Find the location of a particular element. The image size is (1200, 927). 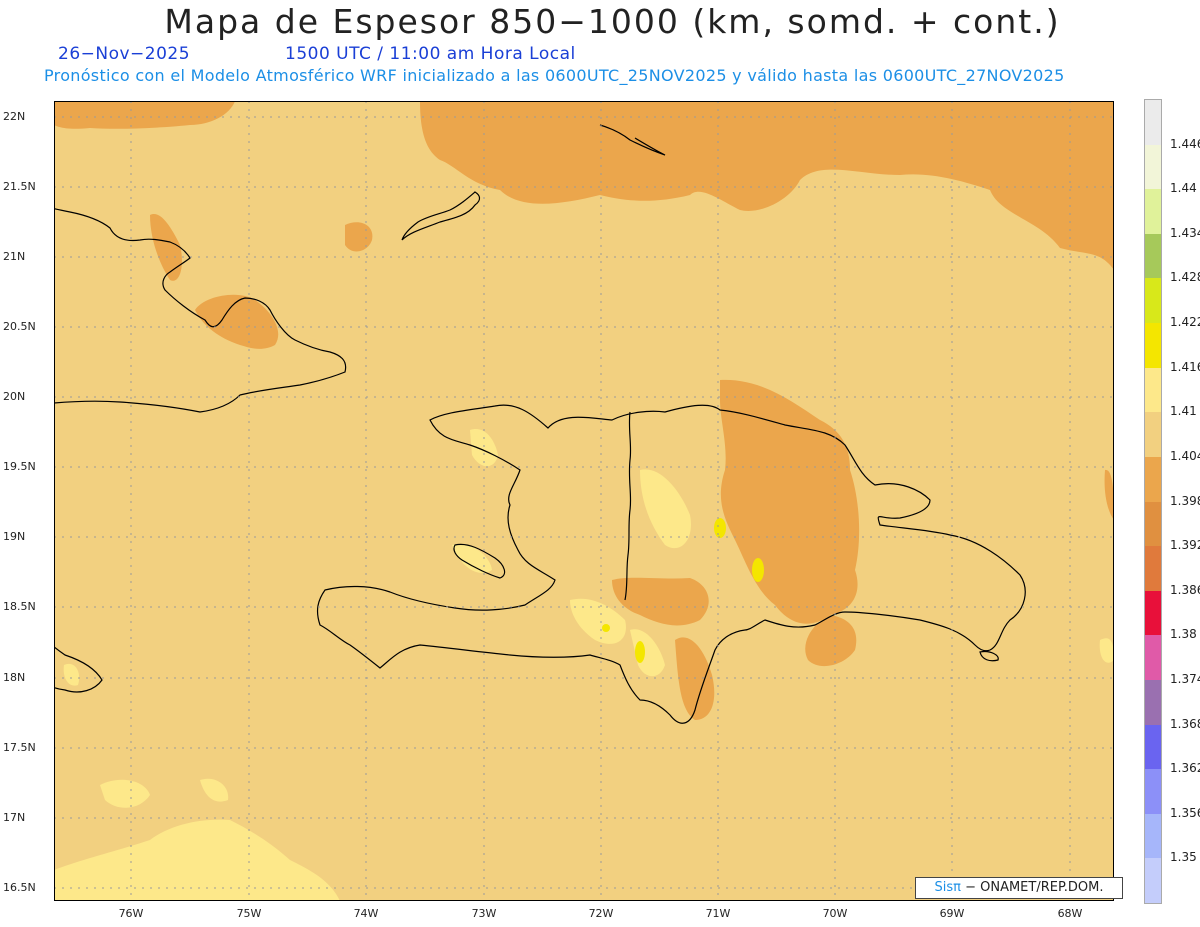

colorbar-label: 1.38 is located at coordinates (1183, 634).